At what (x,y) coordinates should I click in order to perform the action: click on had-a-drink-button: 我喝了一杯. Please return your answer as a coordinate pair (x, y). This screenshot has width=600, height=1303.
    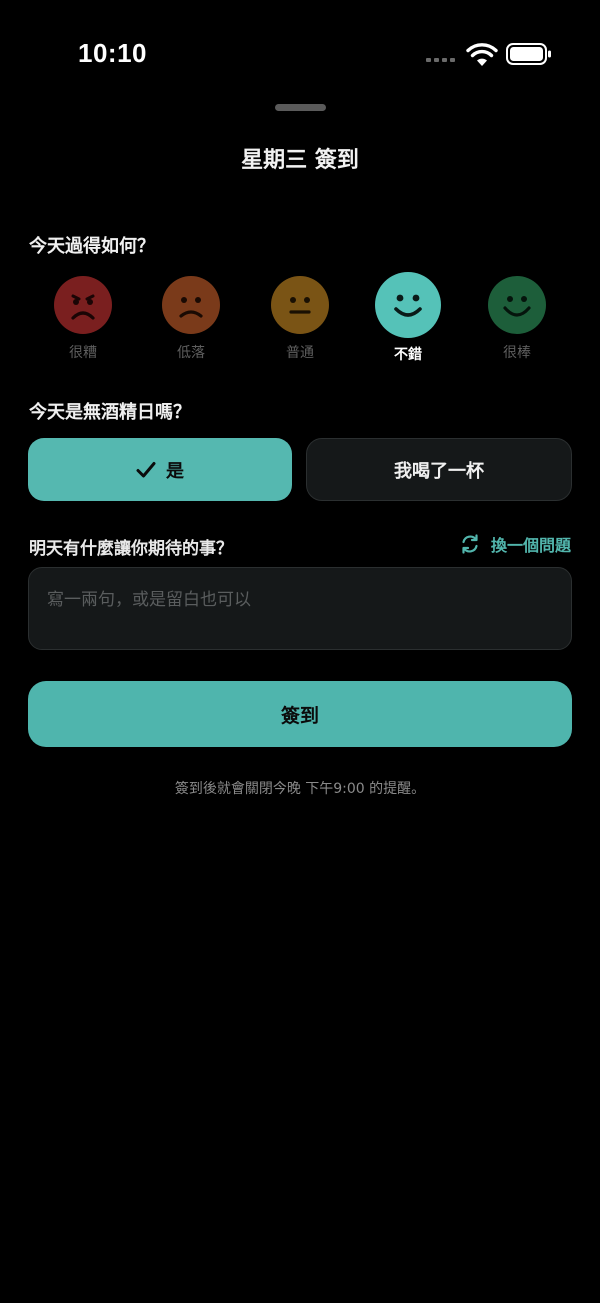
    Looking at the image, I should click on (439, 469).